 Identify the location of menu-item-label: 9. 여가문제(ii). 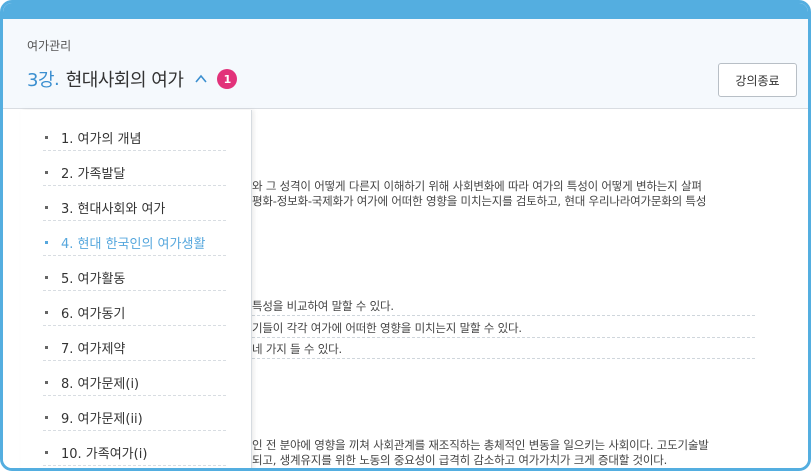
(102, 419).